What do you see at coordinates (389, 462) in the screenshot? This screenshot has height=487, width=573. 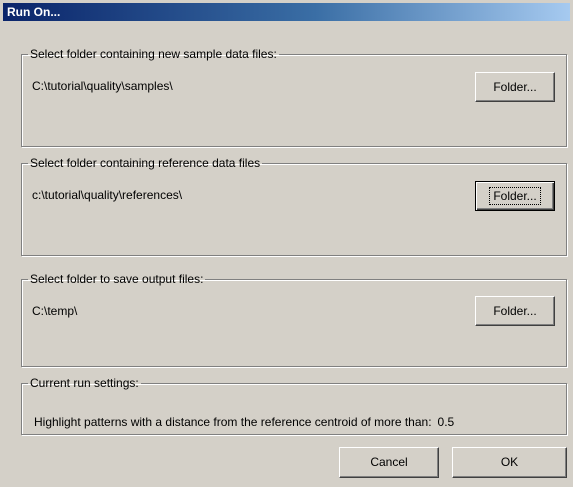 I see `cancel-button: Cancel` at bounding box center [389, 462].